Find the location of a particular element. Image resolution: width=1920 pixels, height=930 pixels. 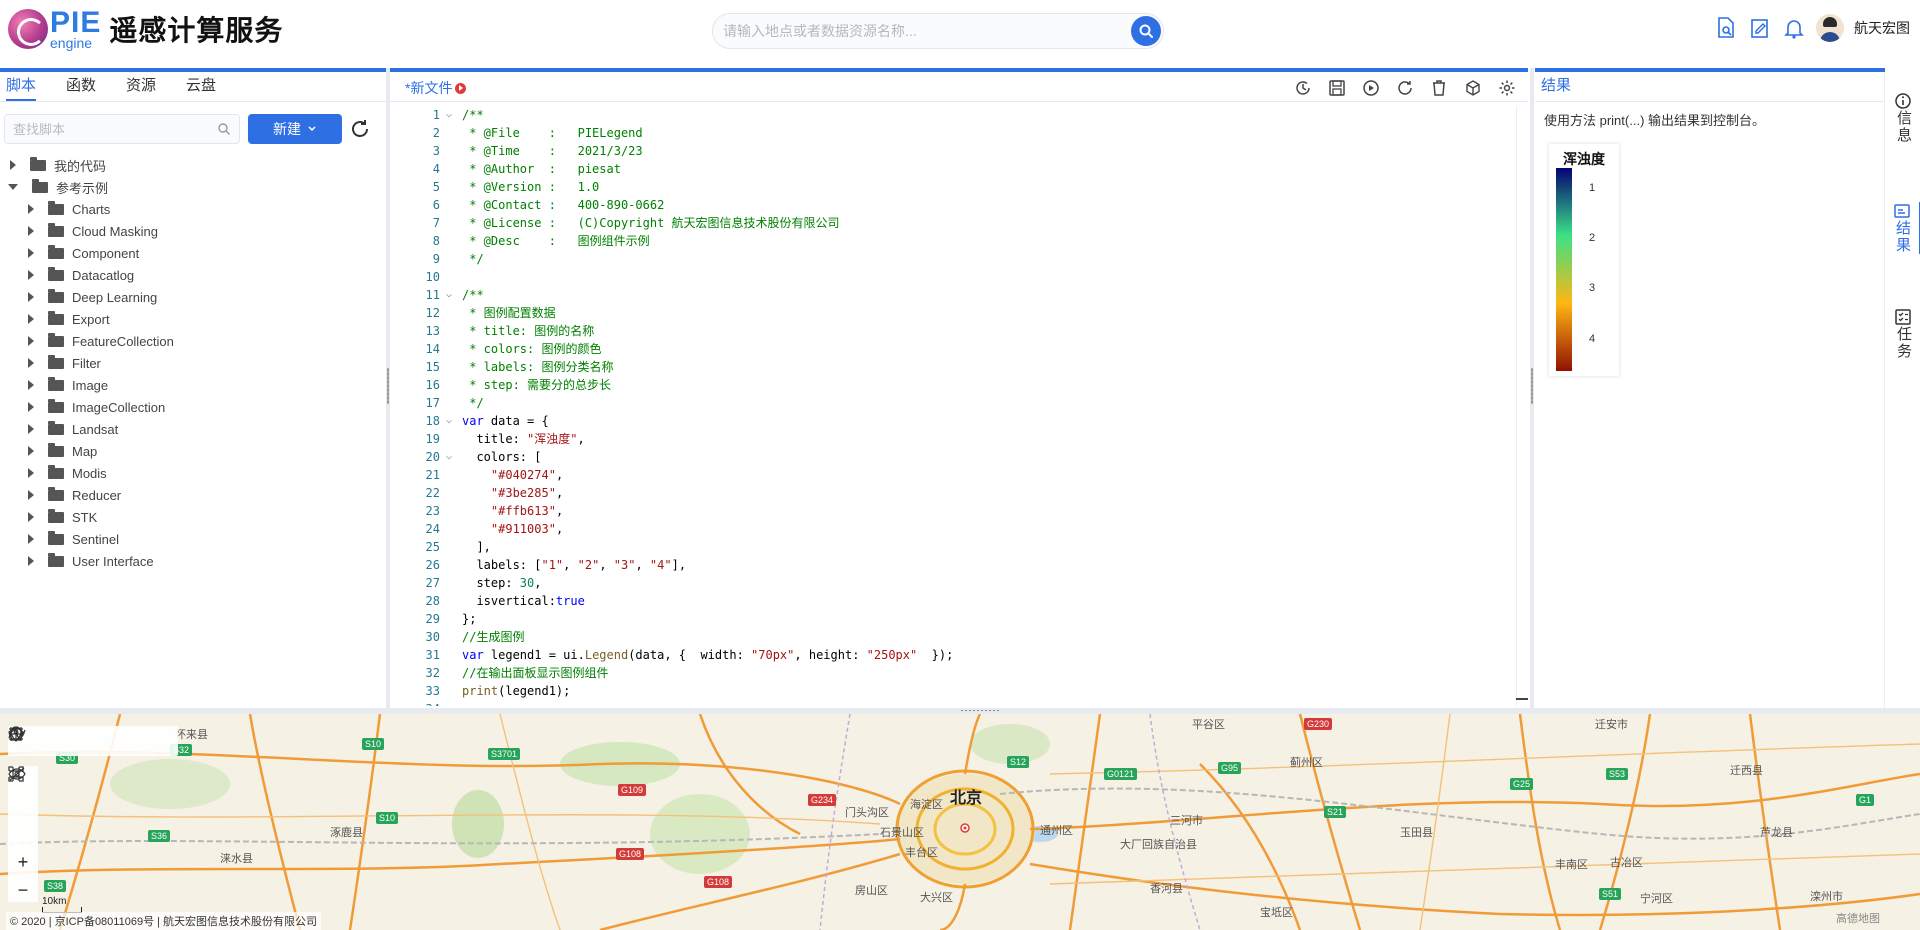

tree-item-label: Cloud Masking is located at coordinates (115, 231).